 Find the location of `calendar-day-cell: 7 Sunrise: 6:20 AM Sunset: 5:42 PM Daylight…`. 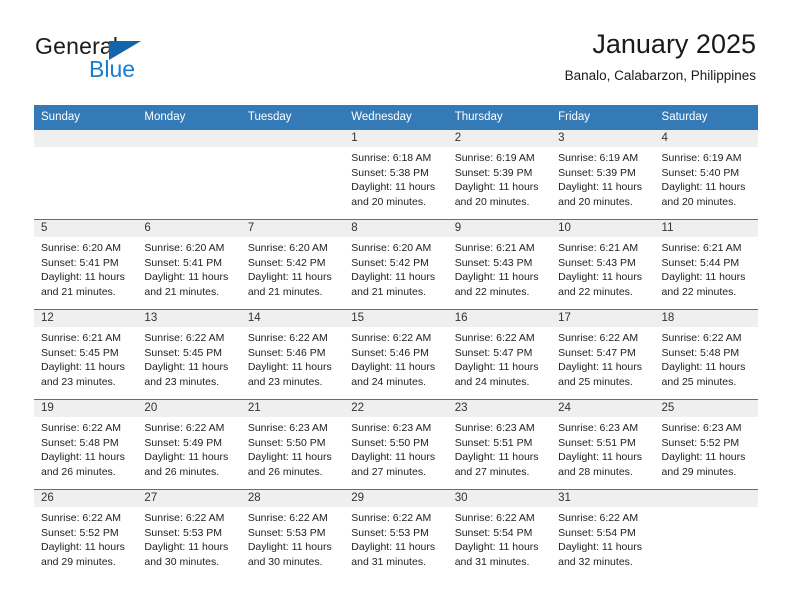

calendar-day-cell: 7 Sunrise: 6:20 AM Sunset: 5:42 PM Daylight… is located at coordinates (292, 264).